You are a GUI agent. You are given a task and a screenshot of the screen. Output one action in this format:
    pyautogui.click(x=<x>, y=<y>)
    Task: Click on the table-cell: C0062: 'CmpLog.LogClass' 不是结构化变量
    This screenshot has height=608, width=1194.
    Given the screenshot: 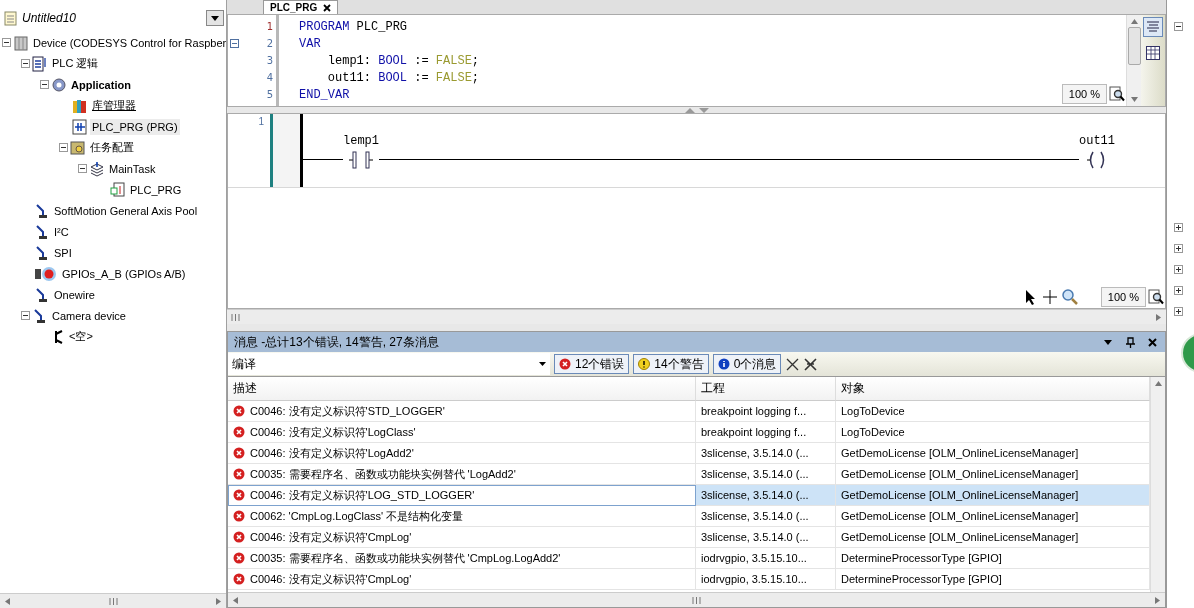 What is the action you would take?
    pyautogui.click(x=462, y=516)
    